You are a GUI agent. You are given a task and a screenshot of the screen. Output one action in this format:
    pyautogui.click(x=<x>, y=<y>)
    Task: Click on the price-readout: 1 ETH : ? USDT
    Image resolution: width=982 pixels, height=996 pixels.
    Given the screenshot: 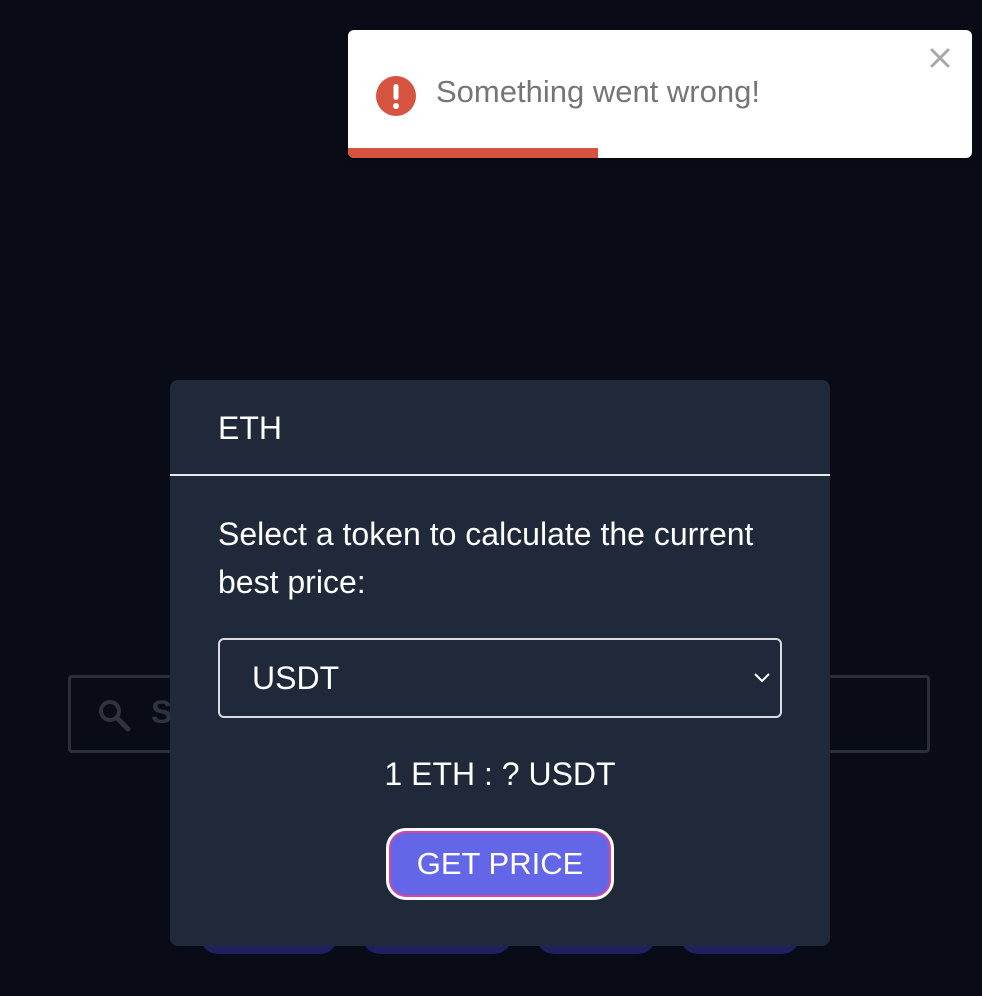 What is the action you would take?
    pyautogui.click(x=500, y=774)
    